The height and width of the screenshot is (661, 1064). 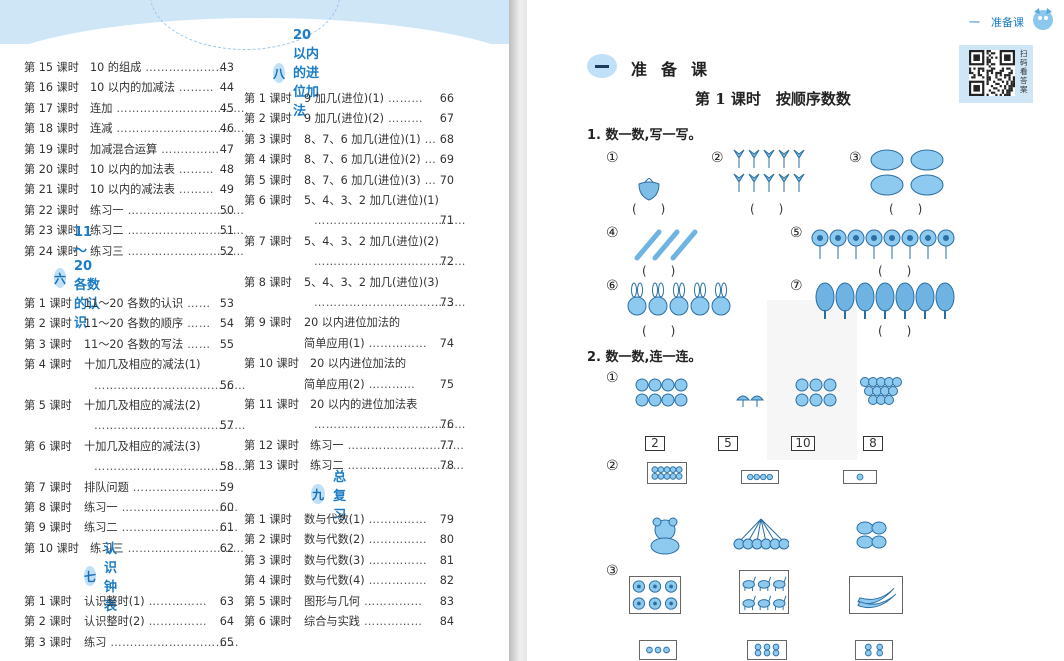 What do you see at coordinates (134, 467) in the screenshot?
I see `toc-entry: ………………………………… 58` at bounding box center [134, 467].